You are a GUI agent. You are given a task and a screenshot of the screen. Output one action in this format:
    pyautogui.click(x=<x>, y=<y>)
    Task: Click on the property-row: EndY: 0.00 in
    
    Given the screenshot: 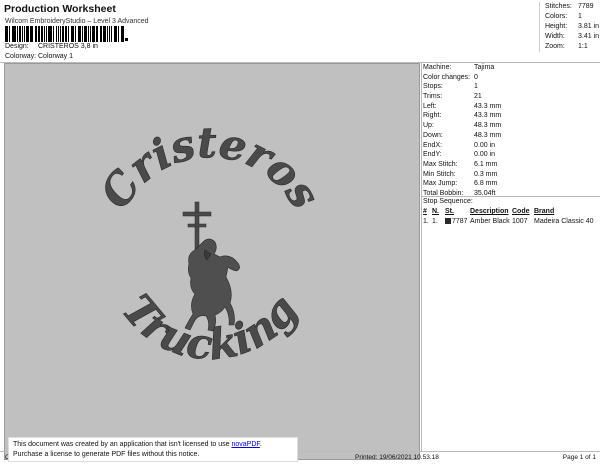 What is the action you would take?
    pyautogui.click(x=511, y=155)
    